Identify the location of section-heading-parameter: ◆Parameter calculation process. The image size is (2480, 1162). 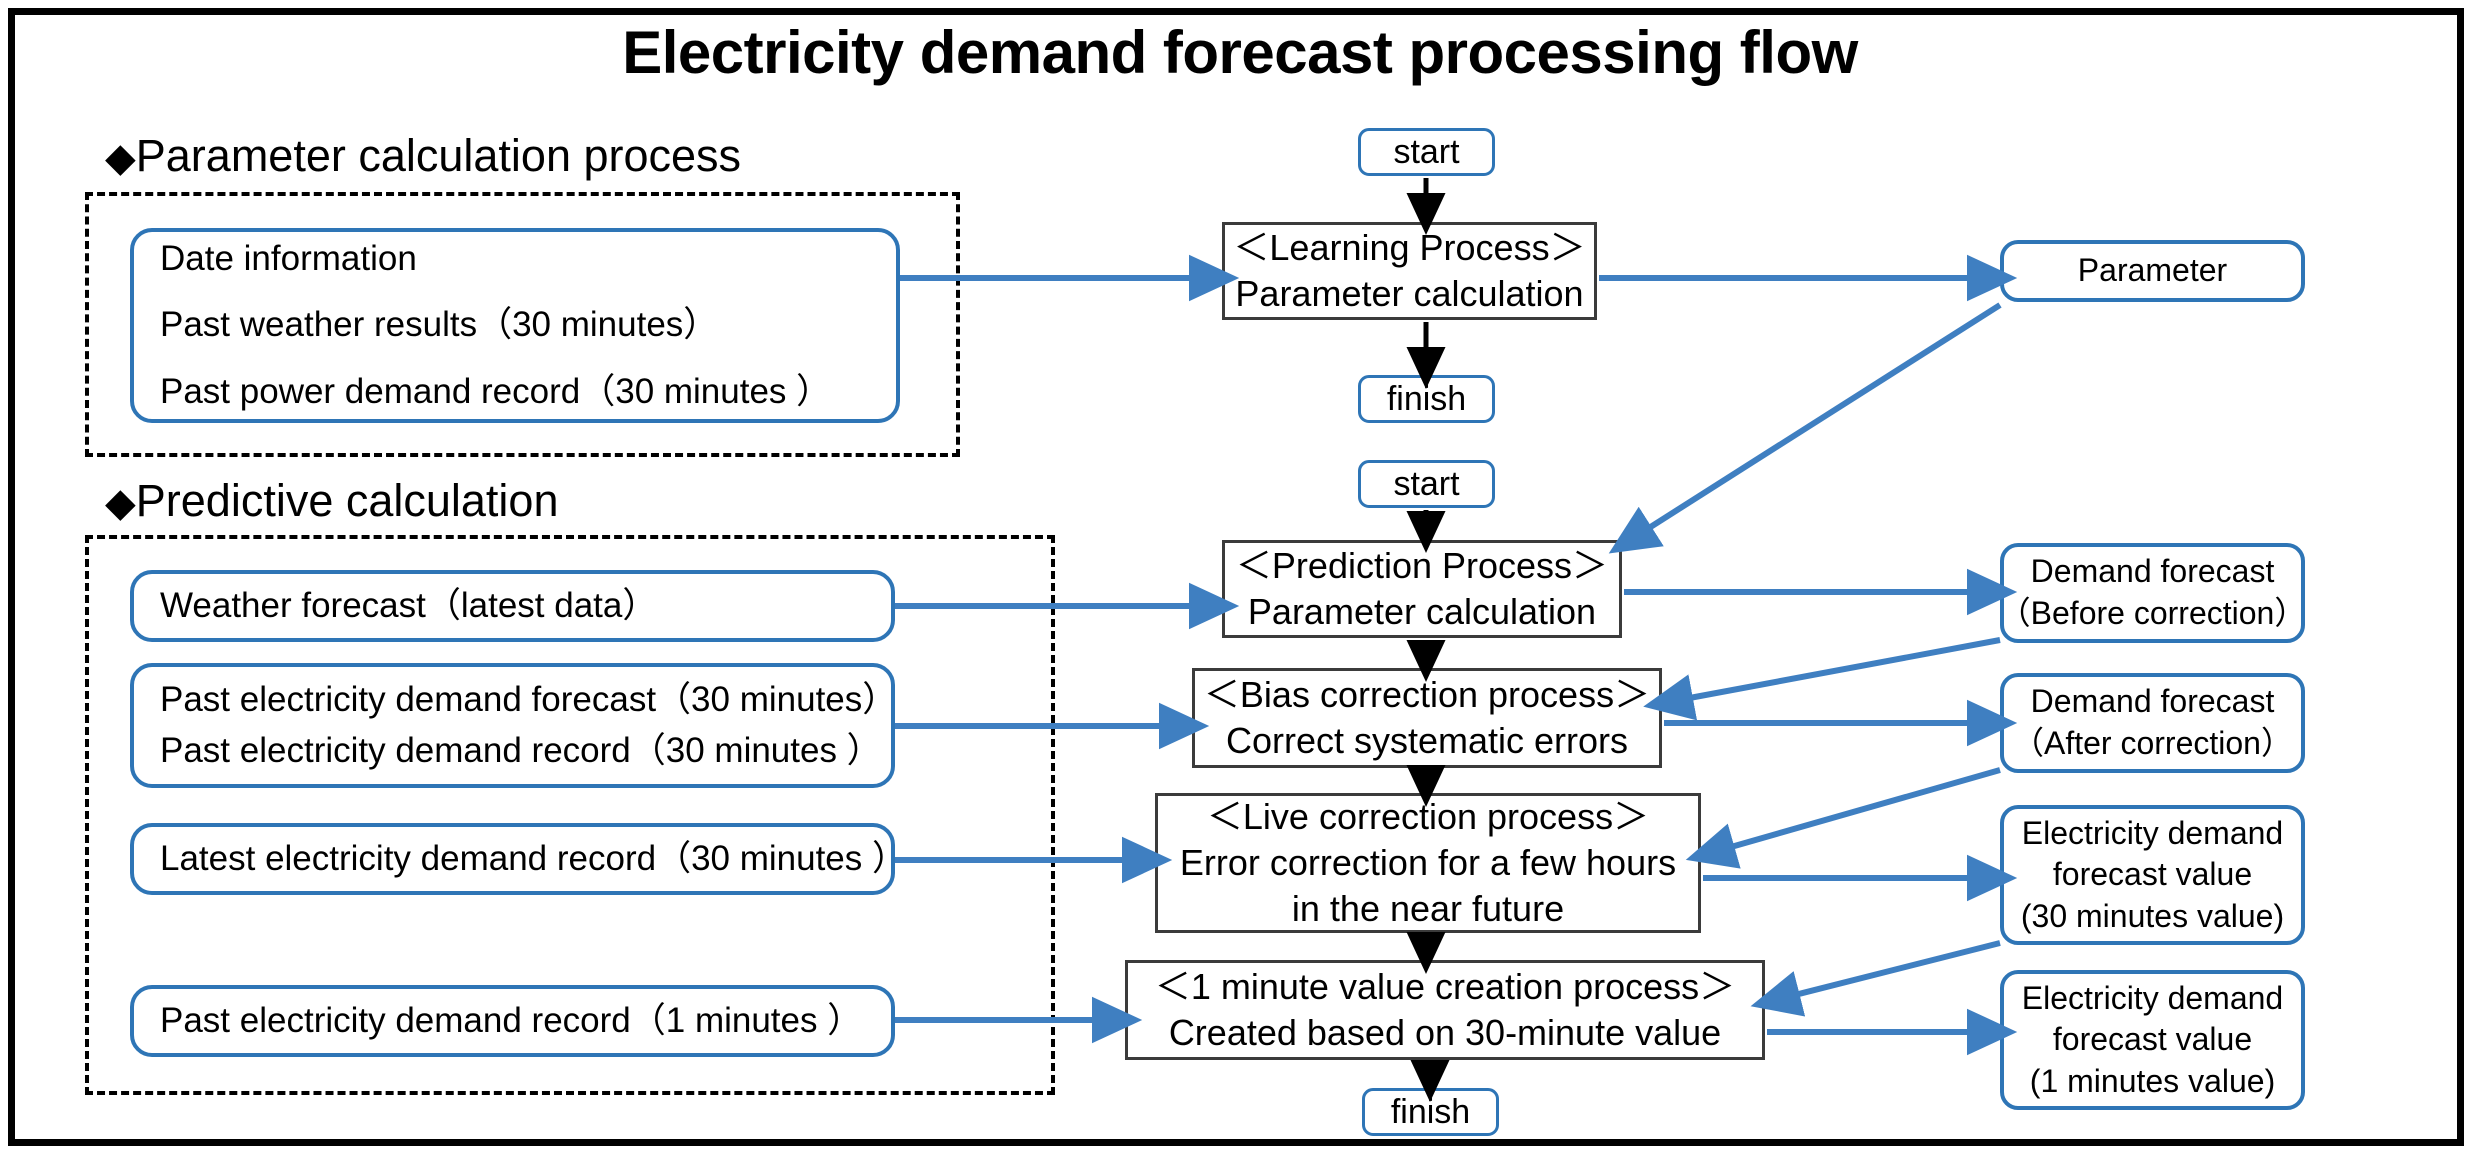
(423, 156).